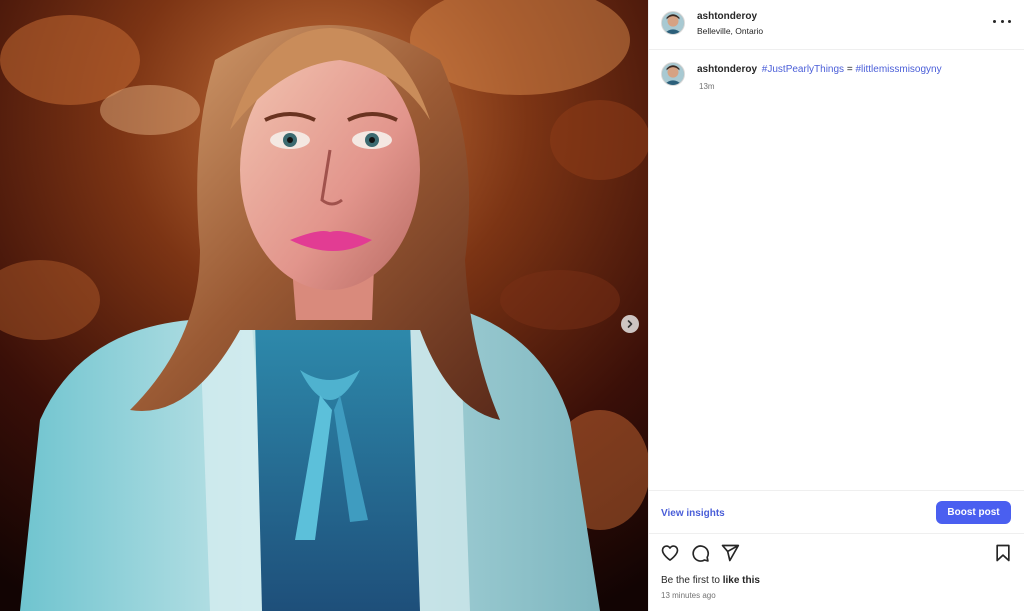 This screenshot has width=1024, height=611. I want to click on comment-button, so click(700, 553).